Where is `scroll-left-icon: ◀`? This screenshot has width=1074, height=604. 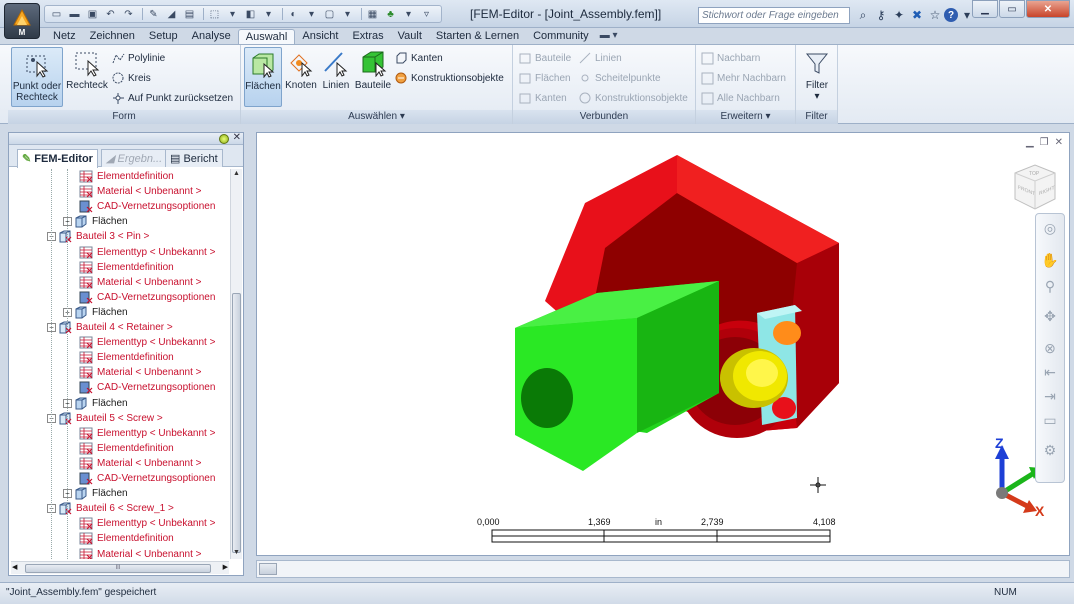 scroll-left-icon: ◀ is located at coordinates (14, 567).